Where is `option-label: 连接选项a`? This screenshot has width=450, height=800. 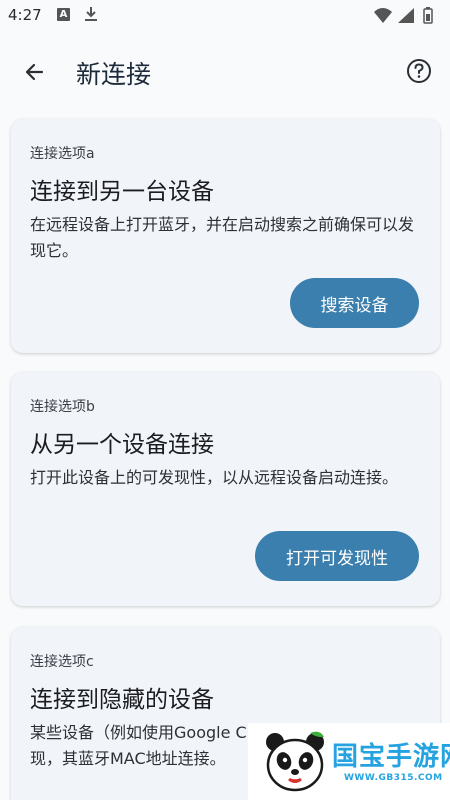 option-label: 连接选项a is located at coordinates (62, 154).